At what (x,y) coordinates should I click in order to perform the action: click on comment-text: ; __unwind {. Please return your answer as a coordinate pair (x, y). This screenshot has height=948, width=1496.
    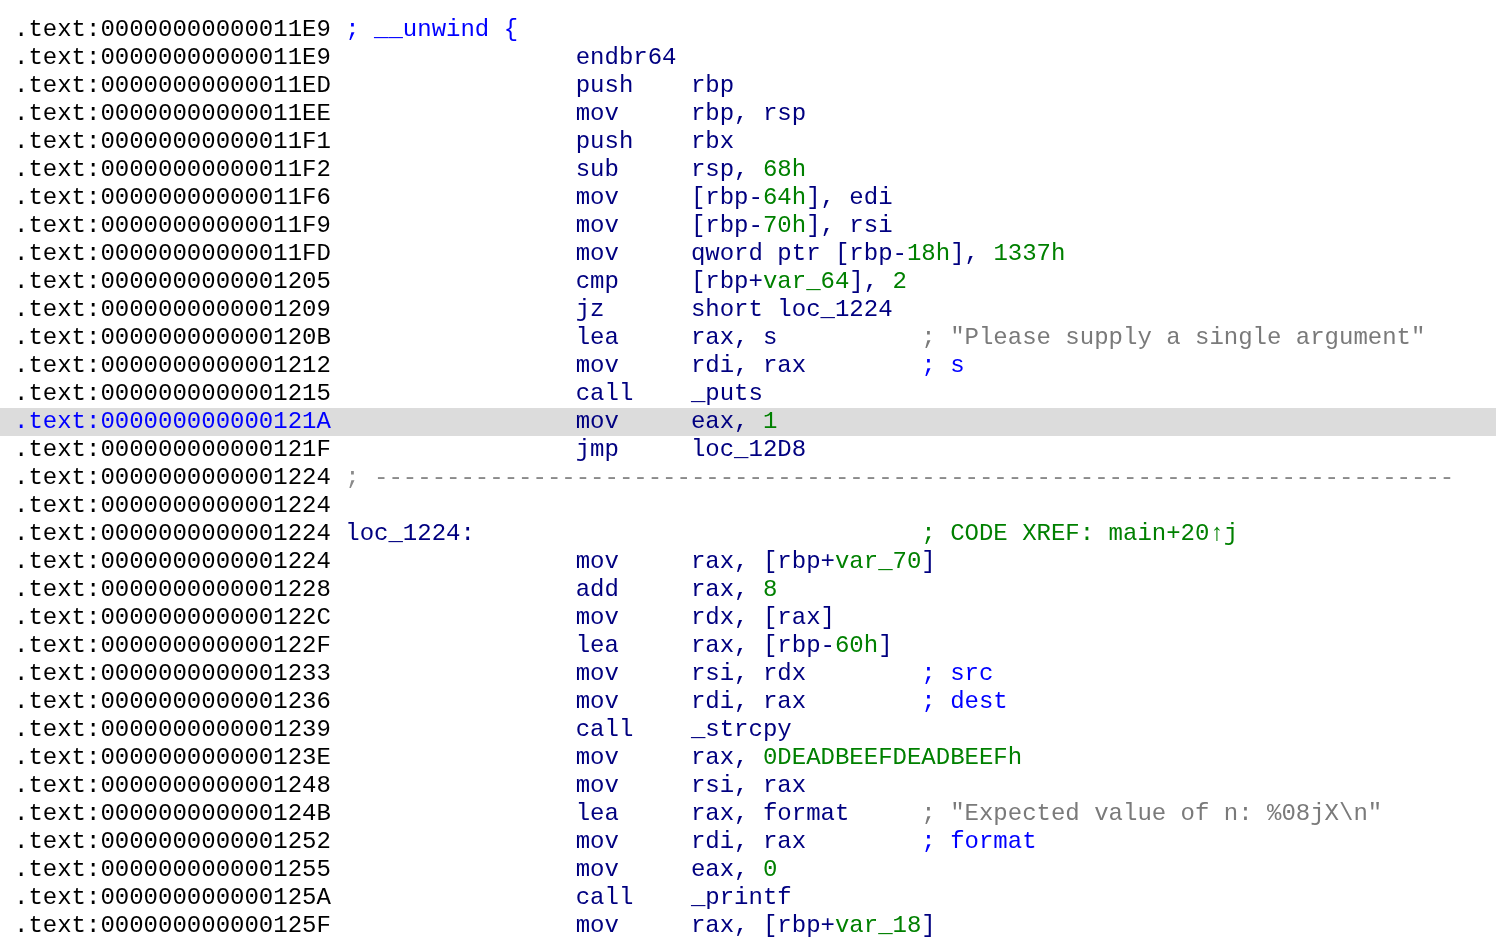
    Looking at the image, I should click on (432, 30).